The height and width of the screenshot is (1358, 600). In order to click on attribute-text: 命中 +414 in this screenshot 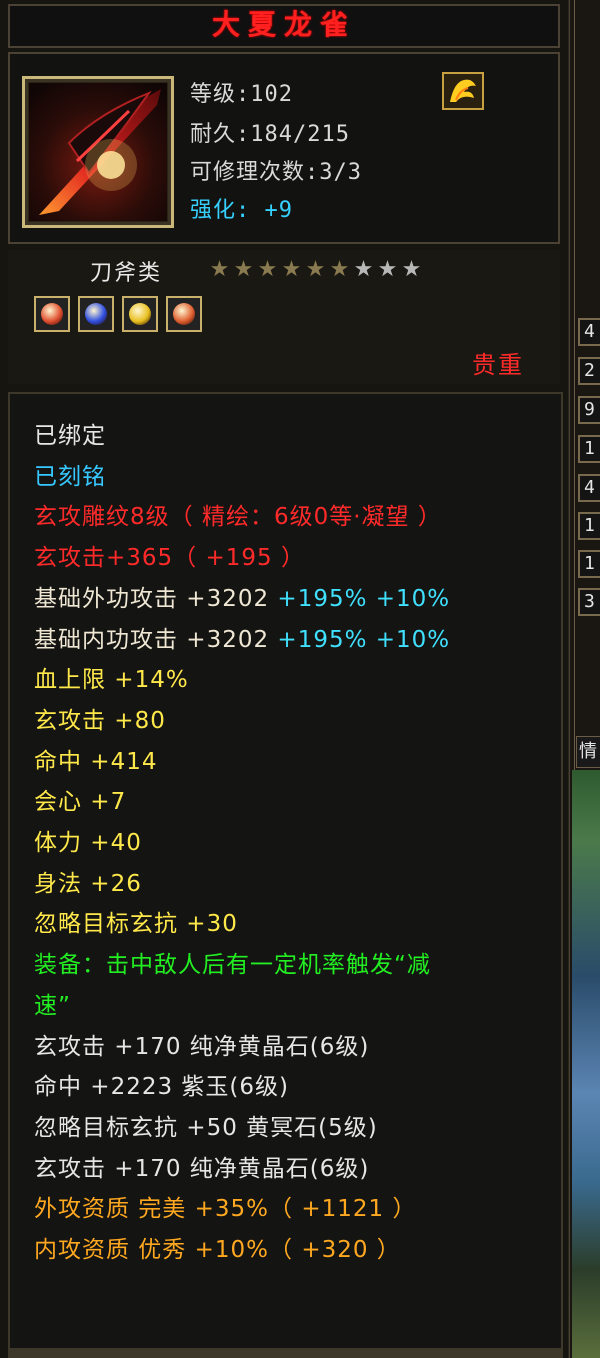, I will do `click(96, 761)`.